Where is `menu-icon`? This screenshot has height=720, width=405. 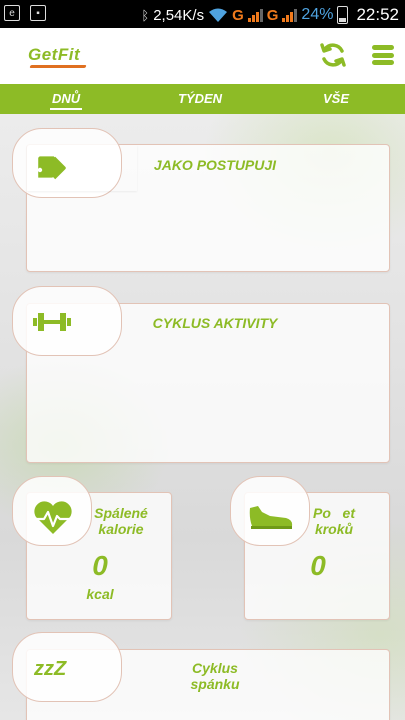
menu-icon is located at coordinates (383, 55).